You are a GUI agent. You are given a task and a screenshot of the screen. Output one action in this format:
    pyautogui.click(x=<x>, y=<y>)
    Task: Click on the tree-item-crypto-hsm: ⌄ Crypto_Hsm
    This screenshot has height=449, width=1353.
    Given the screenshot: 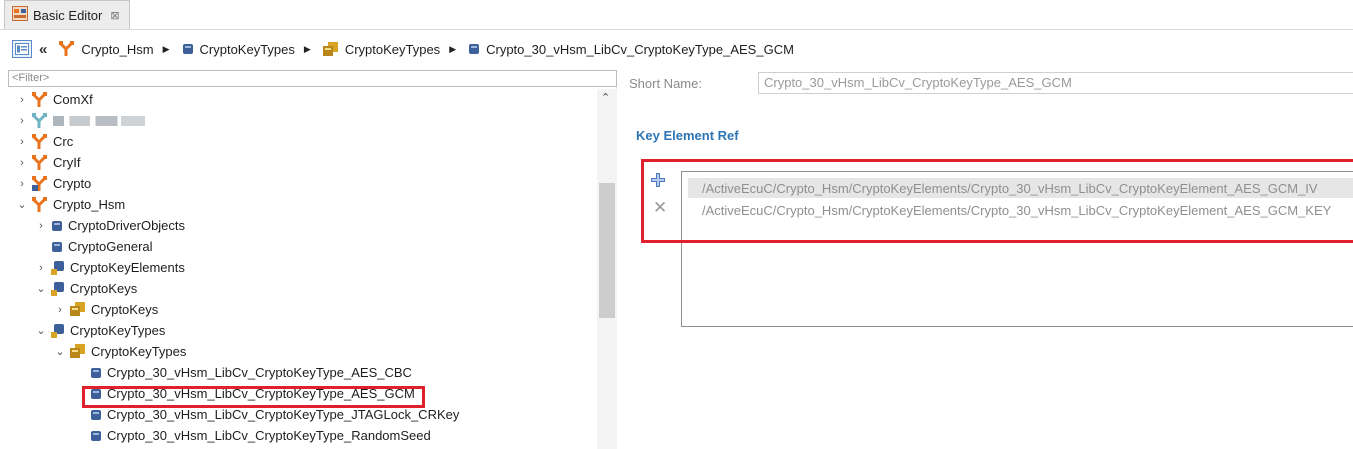 What is the action you would take?
    pyautogui.click(x=70, y=204)
    